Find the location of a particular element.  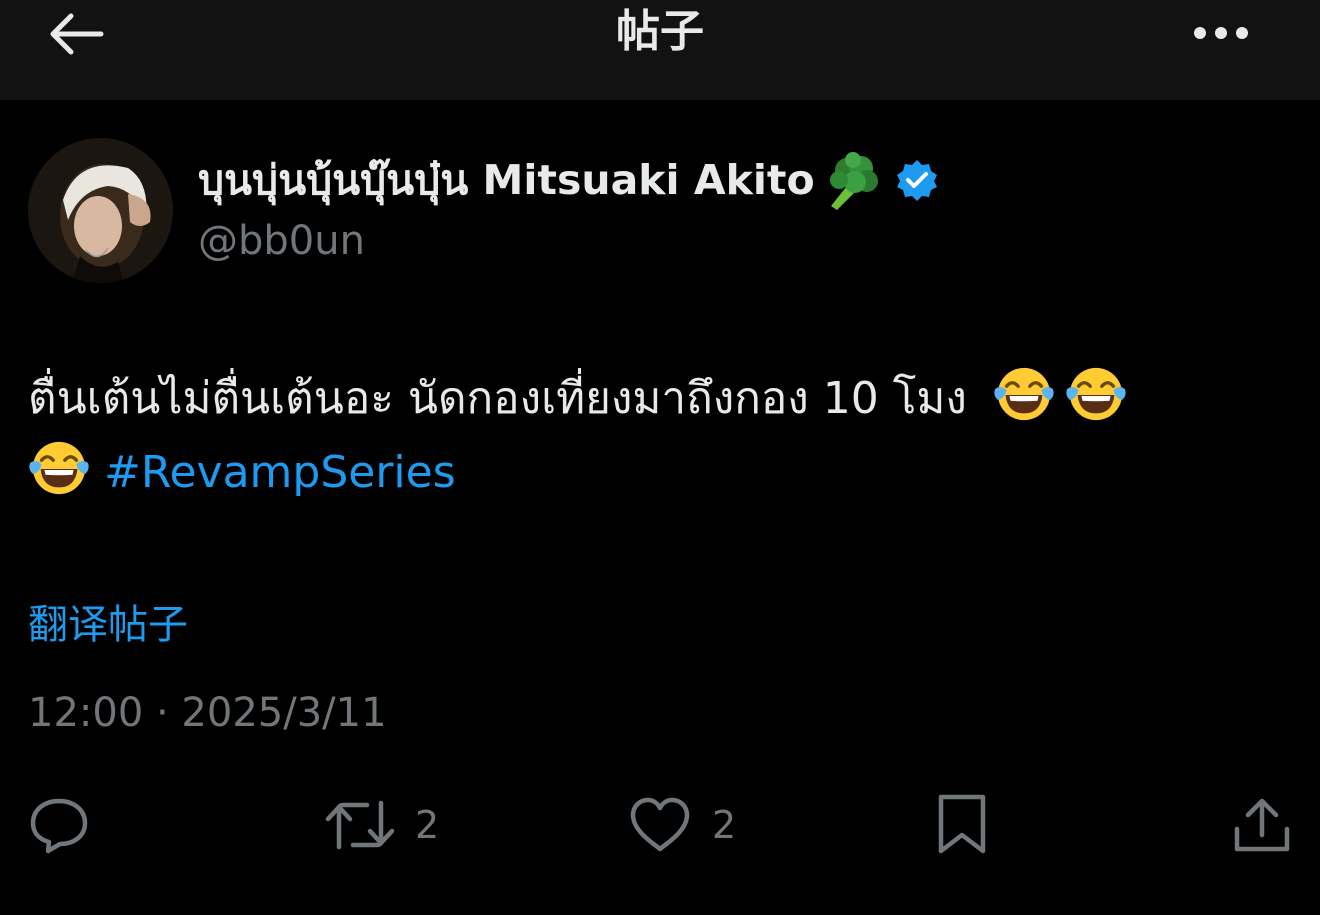

more-horizontal-icon is located at coordinates (1221, 33).